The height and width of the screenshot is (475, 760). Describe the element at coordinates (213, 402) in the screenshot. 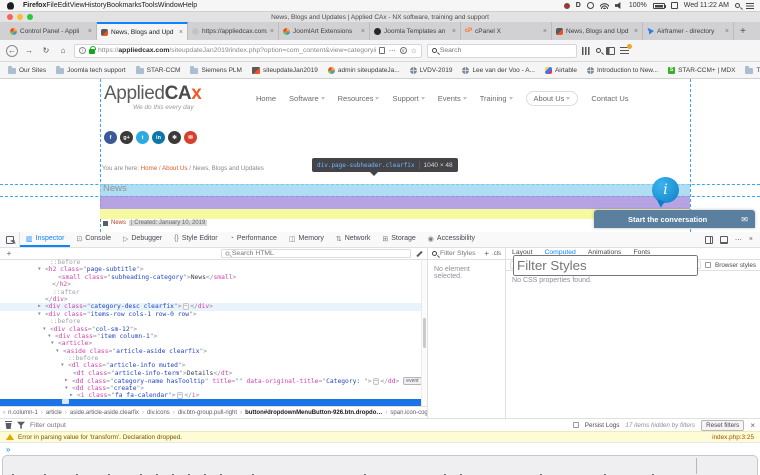

I see `markup-line` at that location.